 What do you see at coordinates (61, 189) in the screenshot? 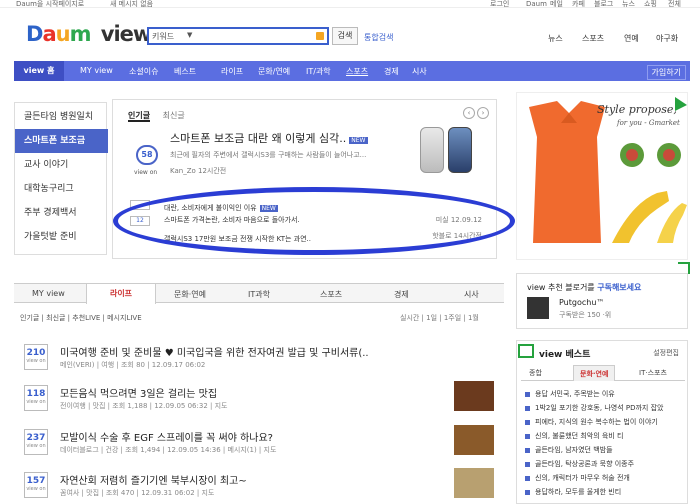
I see `issue-item: 대학농구리그` at bounding box center [61, 189].